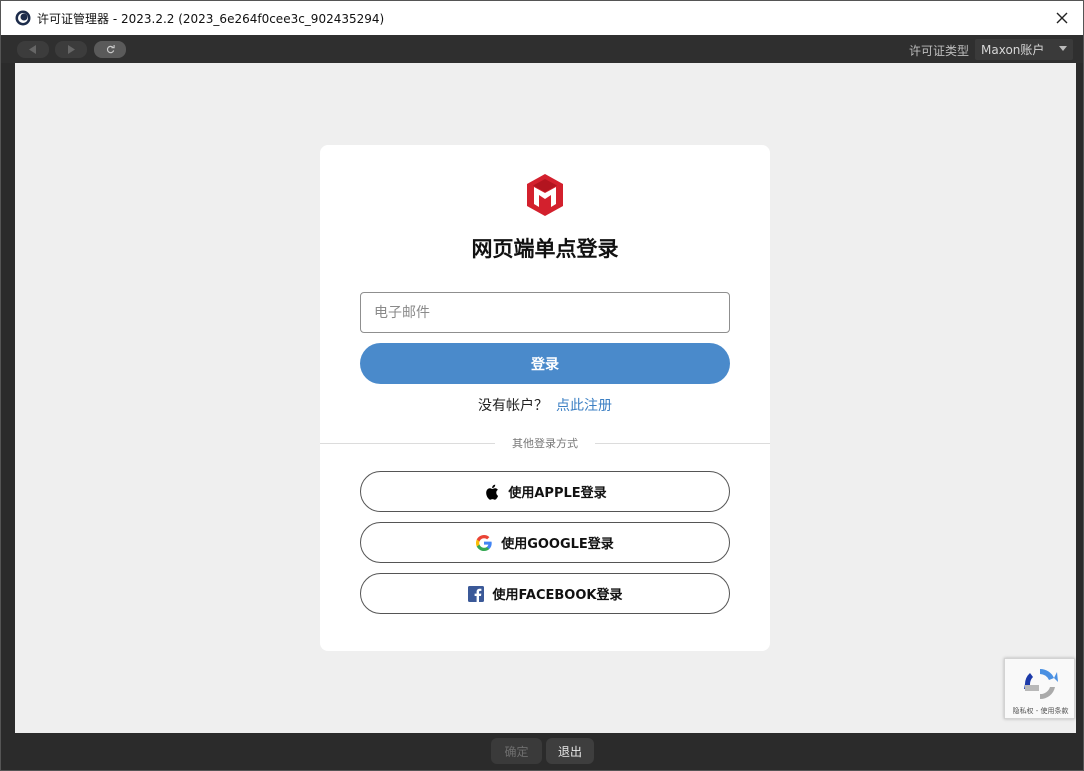  Describe the element at coordinates (570, 751) in the screenshot. I see `exit-button: 退出` at that location.